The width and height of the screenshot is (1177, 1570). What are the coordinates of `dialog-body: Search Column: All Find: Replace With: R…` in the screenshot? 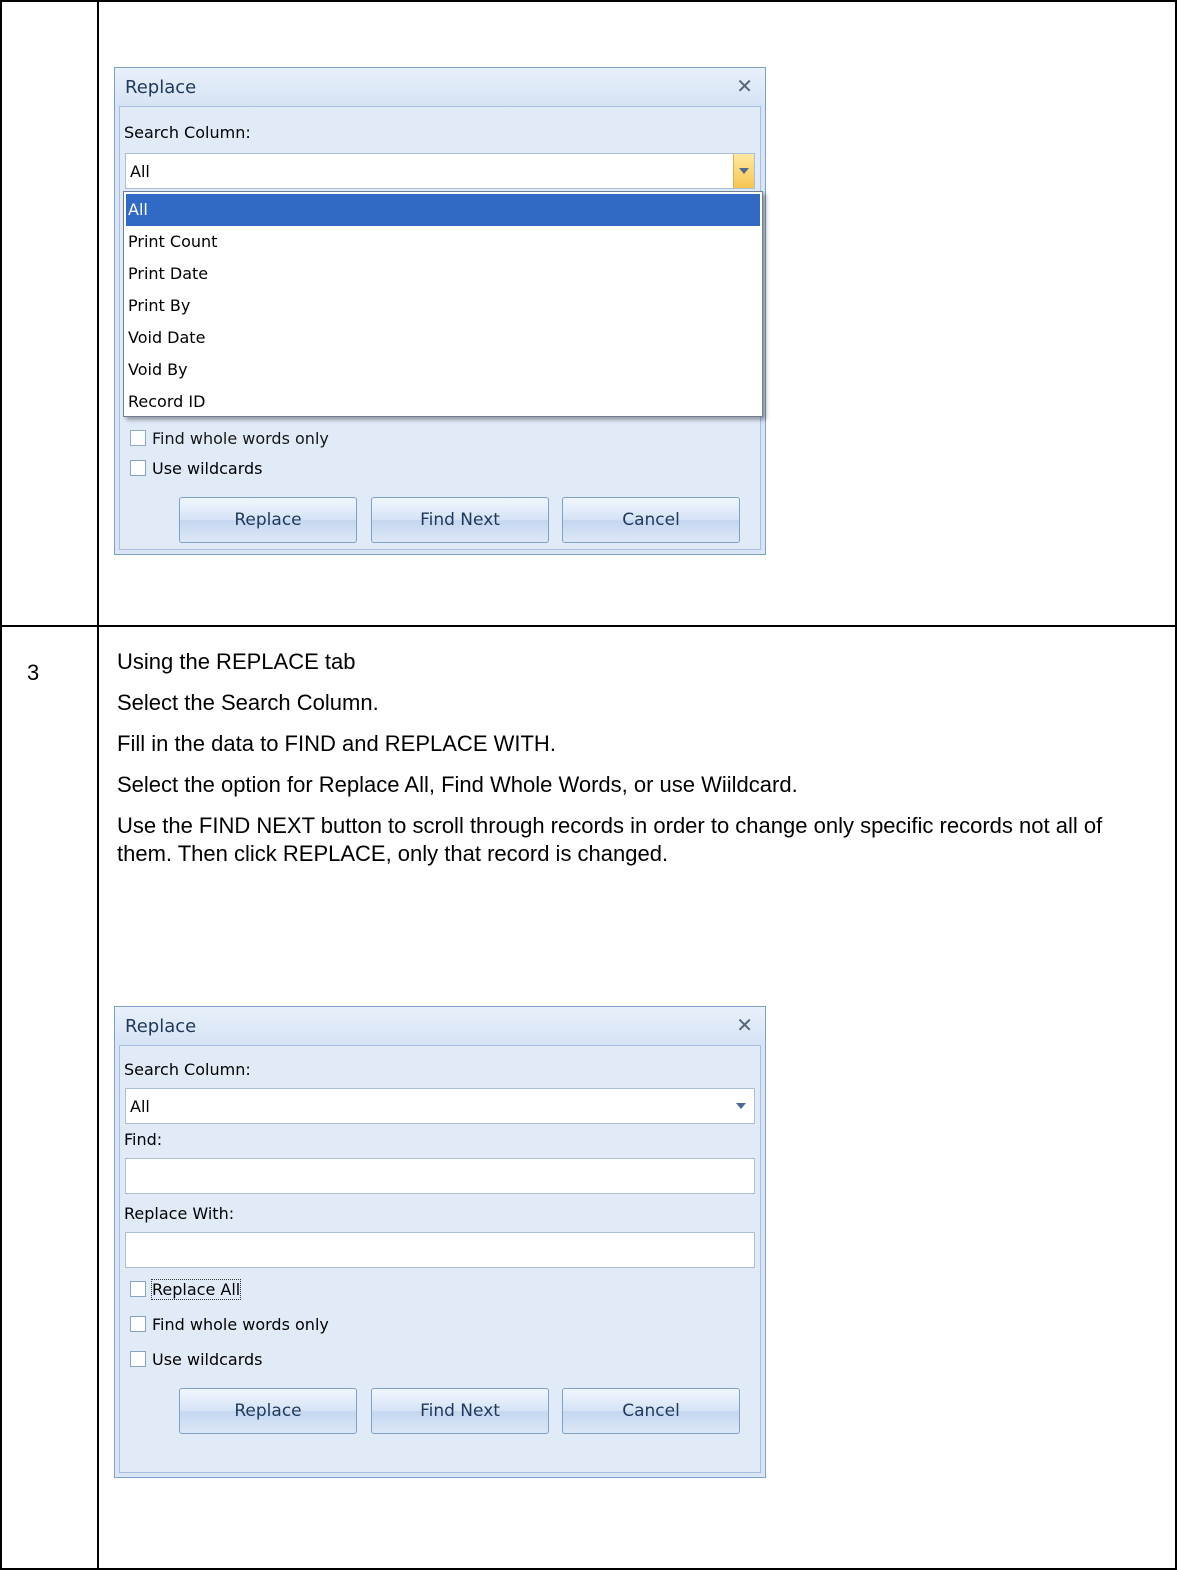 It's located at (440, 1259).